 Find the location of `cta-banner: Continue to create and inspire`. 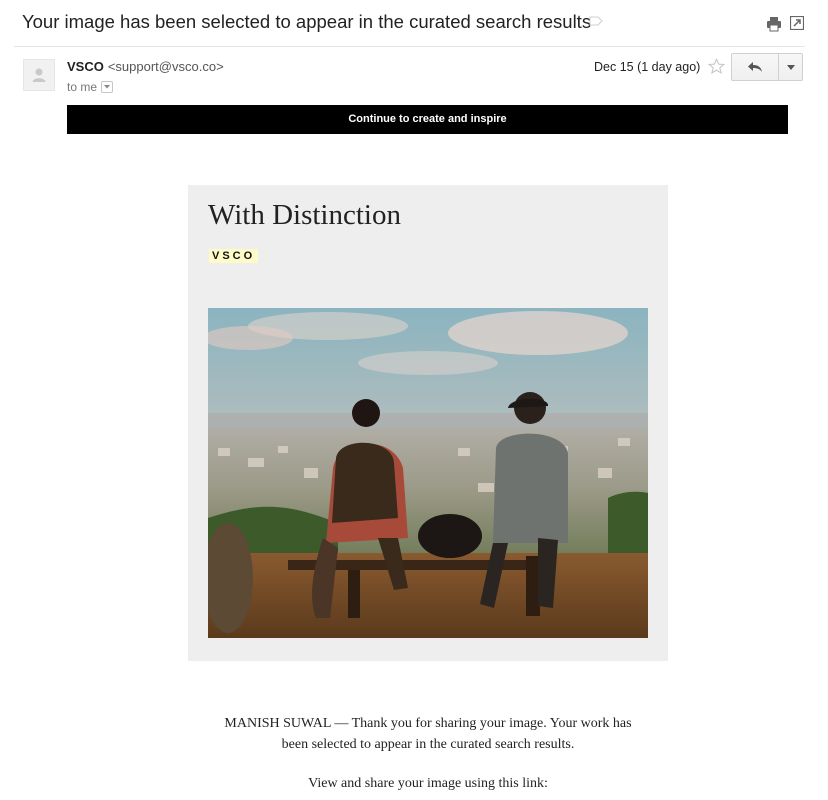

cta-banner: Continue to create and inspire is located at coordinates (427, 119).